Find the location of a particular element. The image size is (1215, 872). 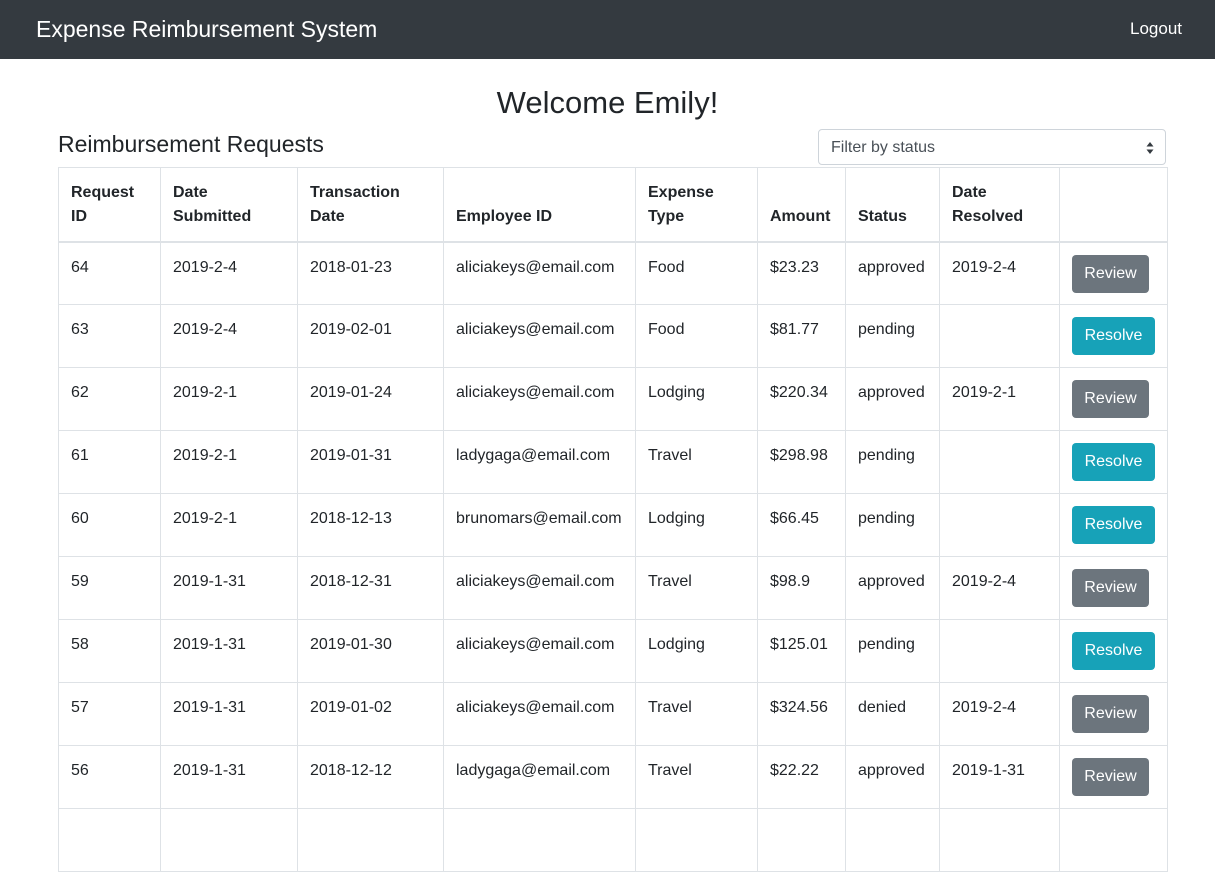

header-transaction-date: Transaction Date is located at coordinates (370, 205).